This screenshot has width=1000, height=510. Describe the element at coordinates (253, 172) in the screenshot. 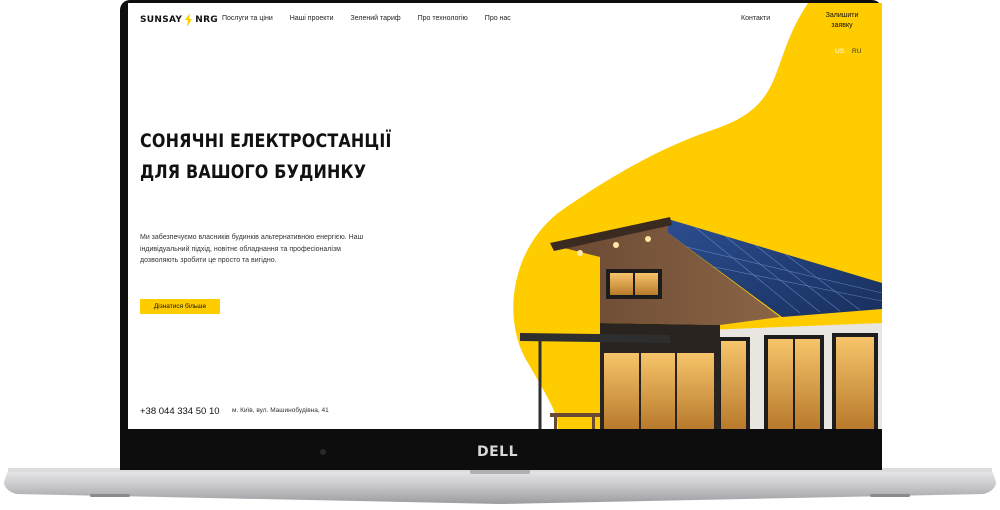

I see `hero-title-line2: ДЛЯ ВАШОГО БУДИНКУ` at that location.